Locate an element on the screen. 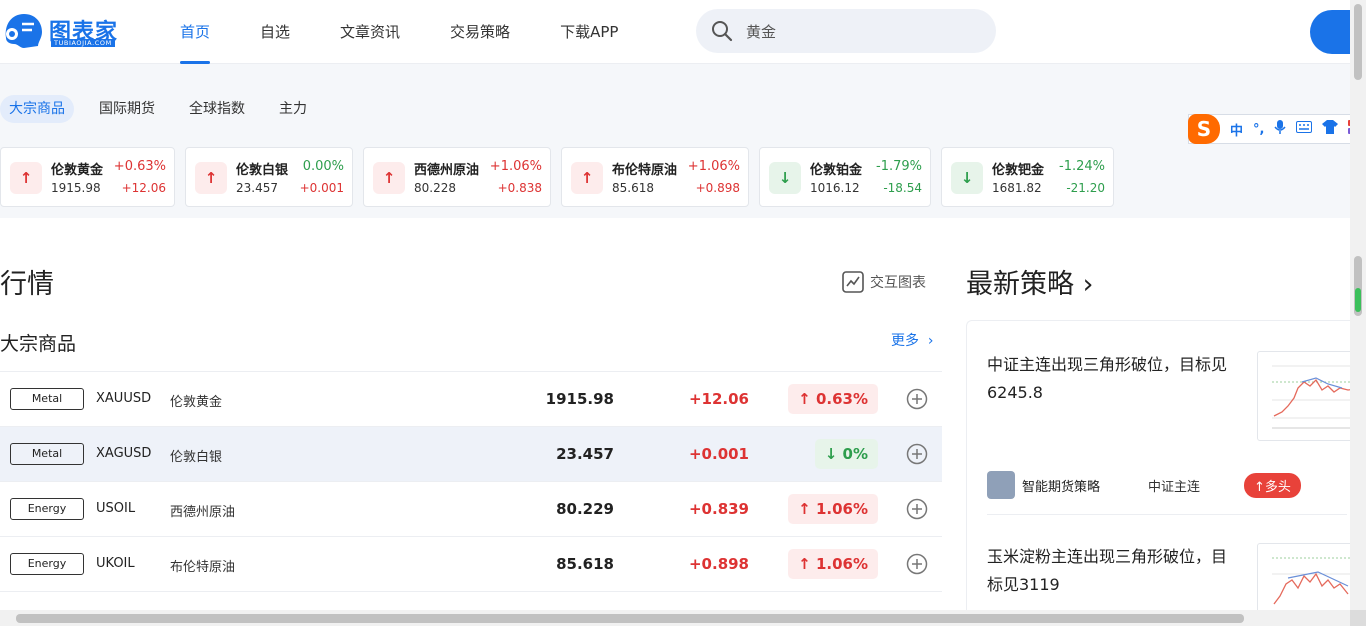 This screenshot has width=1366, height=626. symbol: XAUUSD is located at coordinates (124, 398).